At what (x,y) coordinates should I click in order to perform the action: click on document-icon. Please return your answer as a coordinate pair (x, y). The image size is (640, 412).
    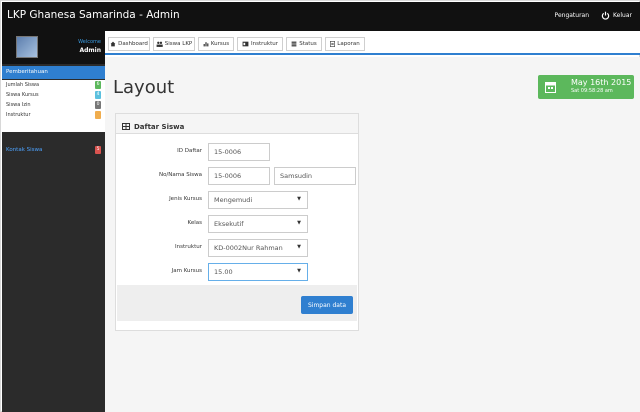
    Looking at the image, I should click on (333, 44).